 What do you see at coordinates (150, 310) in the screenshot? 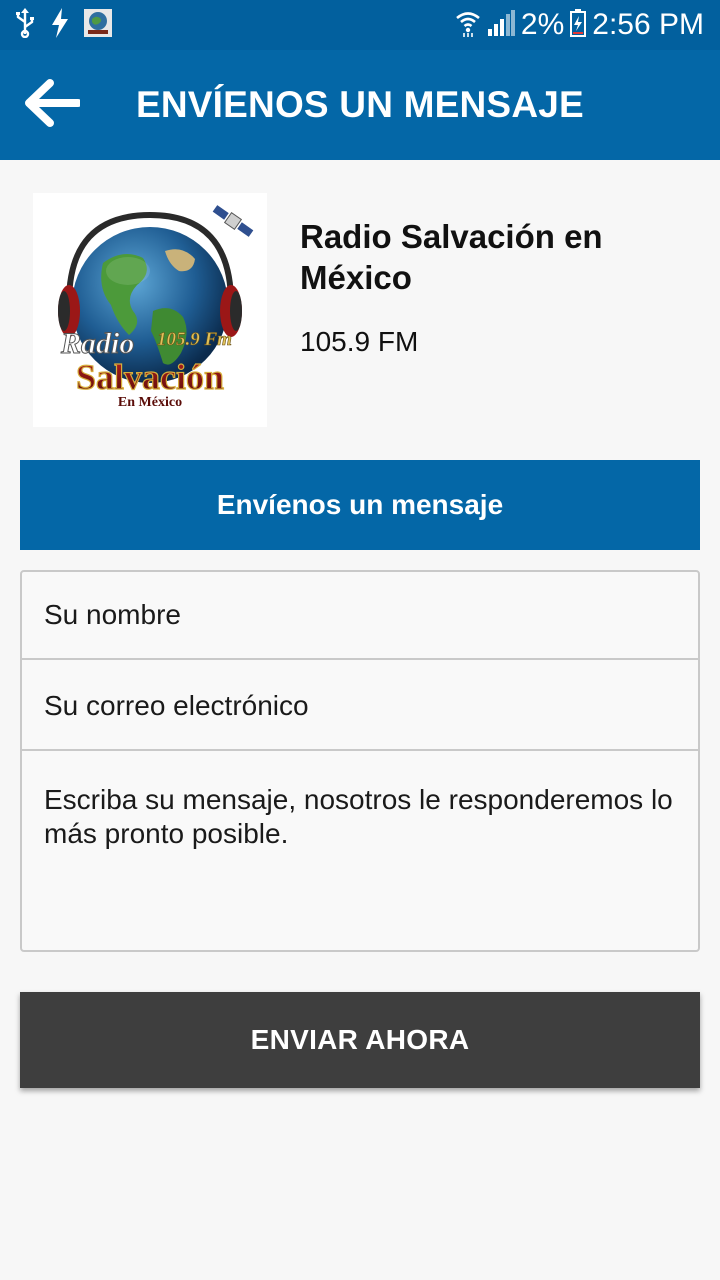
I see `station-logo: Radio 105.9 Fm Salvación En México` at bounding box center [150, 310].